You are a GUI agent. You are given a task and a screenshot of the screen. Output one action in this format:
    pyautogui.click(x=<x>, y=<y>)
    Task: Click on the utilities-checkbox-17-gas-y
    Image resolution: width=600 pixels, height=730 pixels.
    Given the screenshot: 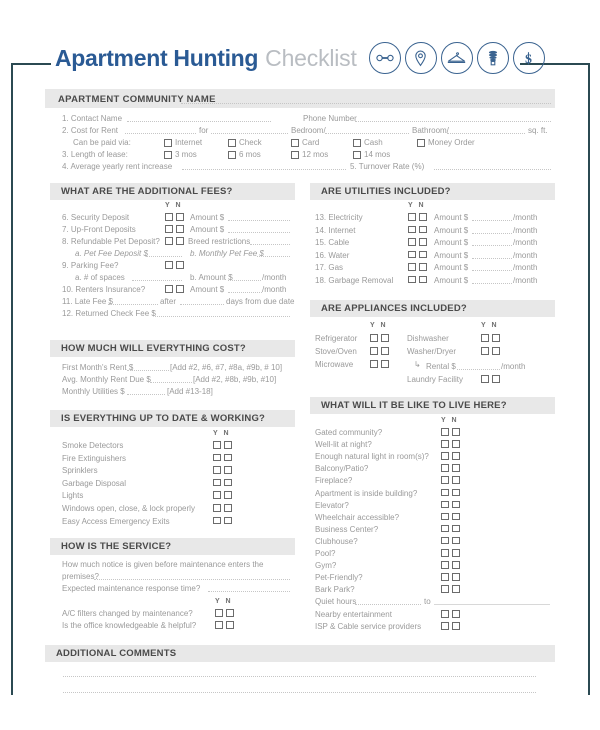 What is the action you would take?
    pyautogui.click(x=412, y=267)
    